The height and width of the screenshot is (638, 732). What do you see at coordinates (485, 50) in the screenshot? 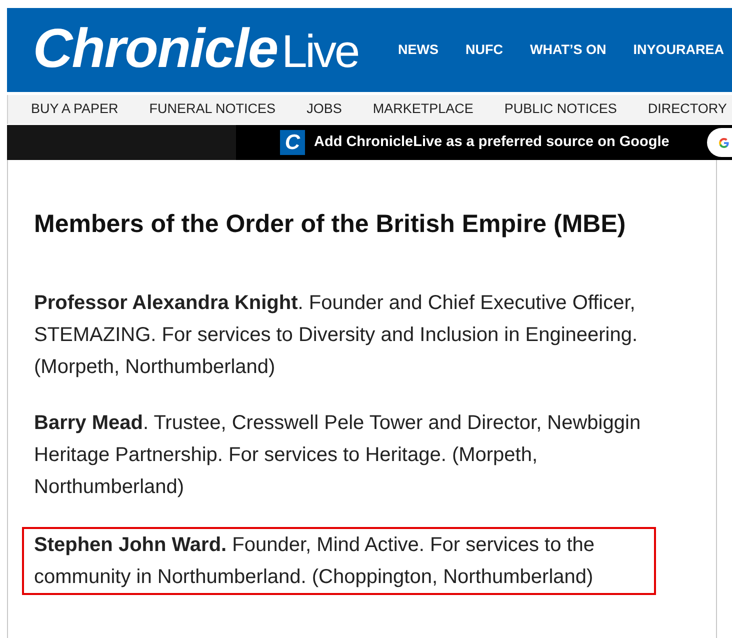
I see `nav-link: NUFC` at bounding box center [485, 50].